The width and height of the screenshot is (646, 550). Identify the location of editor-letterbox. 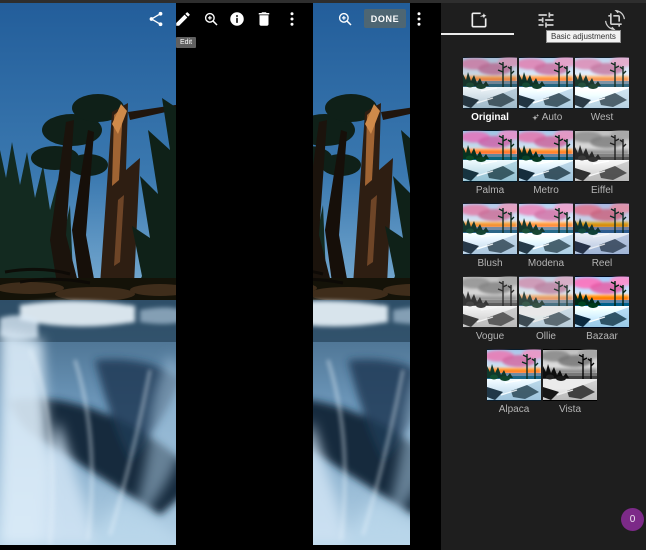
(425, 275).